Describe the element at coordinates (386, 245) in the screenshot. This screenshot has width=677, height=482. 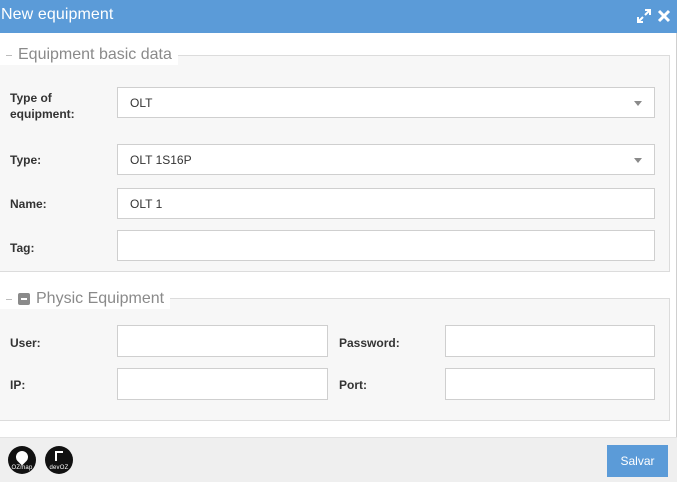
I see `tag-input` at that location.